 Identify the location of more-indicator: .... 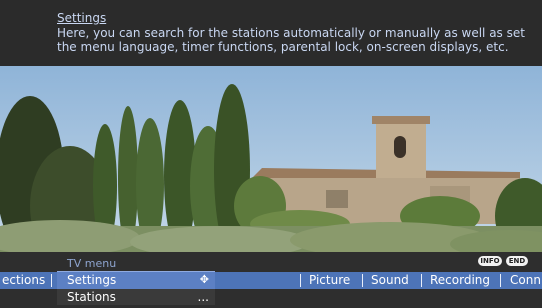
(203, 297).